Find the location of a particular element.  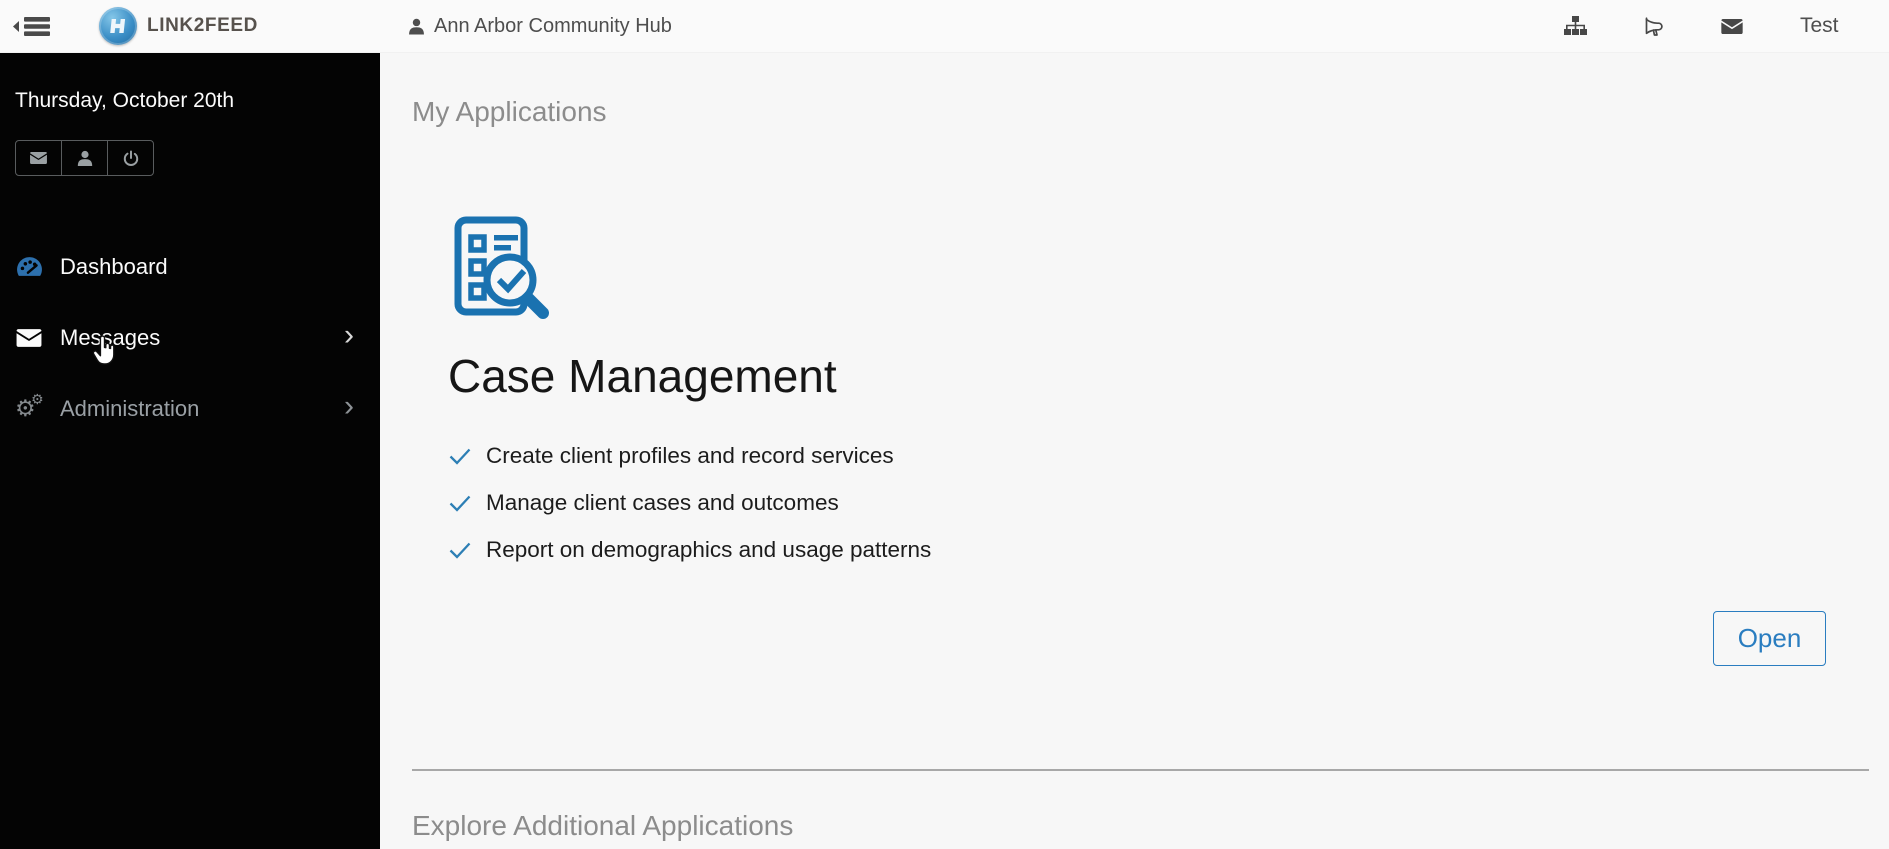

dashboard-gauge-icon is located at coordinates (32, 266).